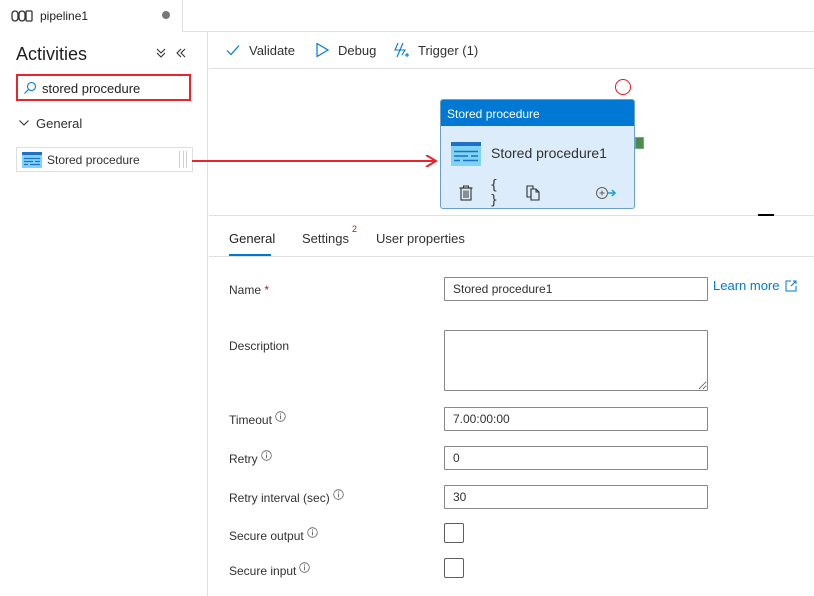  Describe the element at coordinates (52, 54) in the screenshot. I see `activities-title: Activities` at that location.